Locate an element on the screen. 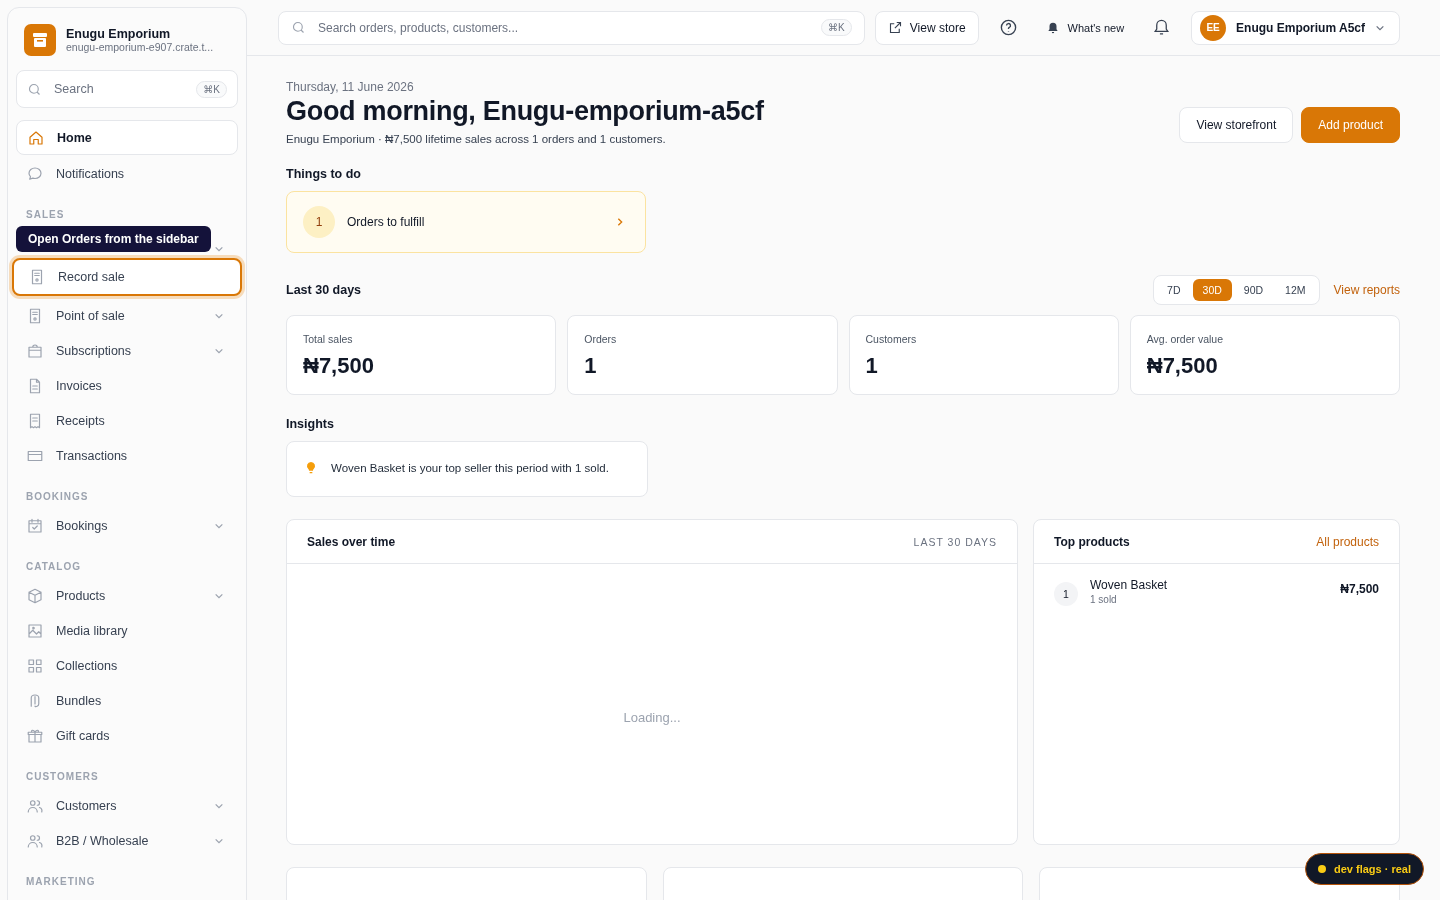  card-title: Sales over time is located at coordinates (351, 541).